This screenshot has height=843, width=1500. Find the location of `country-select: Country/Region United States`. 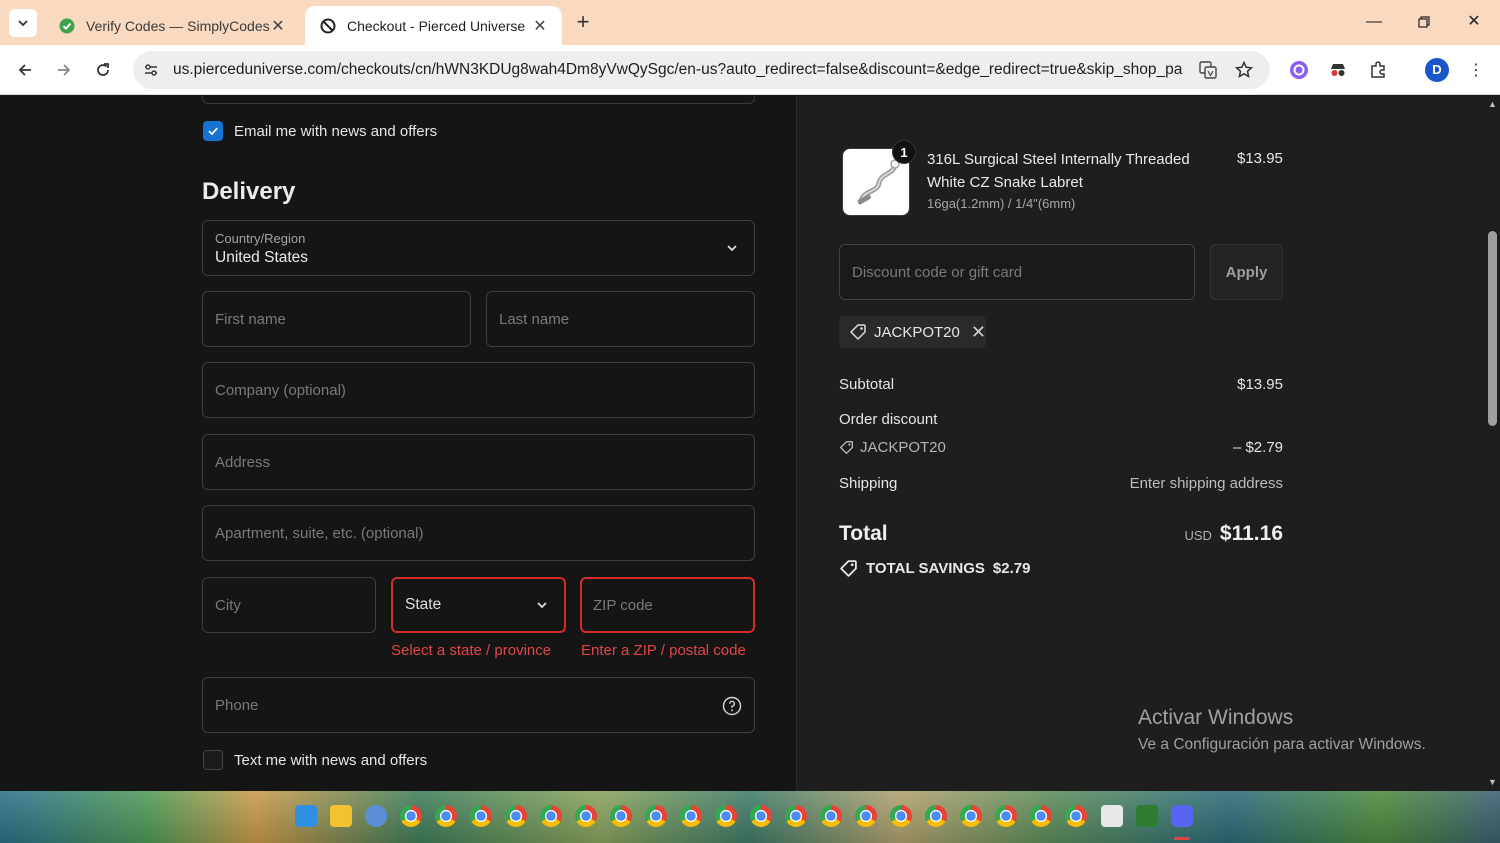

country-select: Country/Region United States is located at coordinates (478, 248).